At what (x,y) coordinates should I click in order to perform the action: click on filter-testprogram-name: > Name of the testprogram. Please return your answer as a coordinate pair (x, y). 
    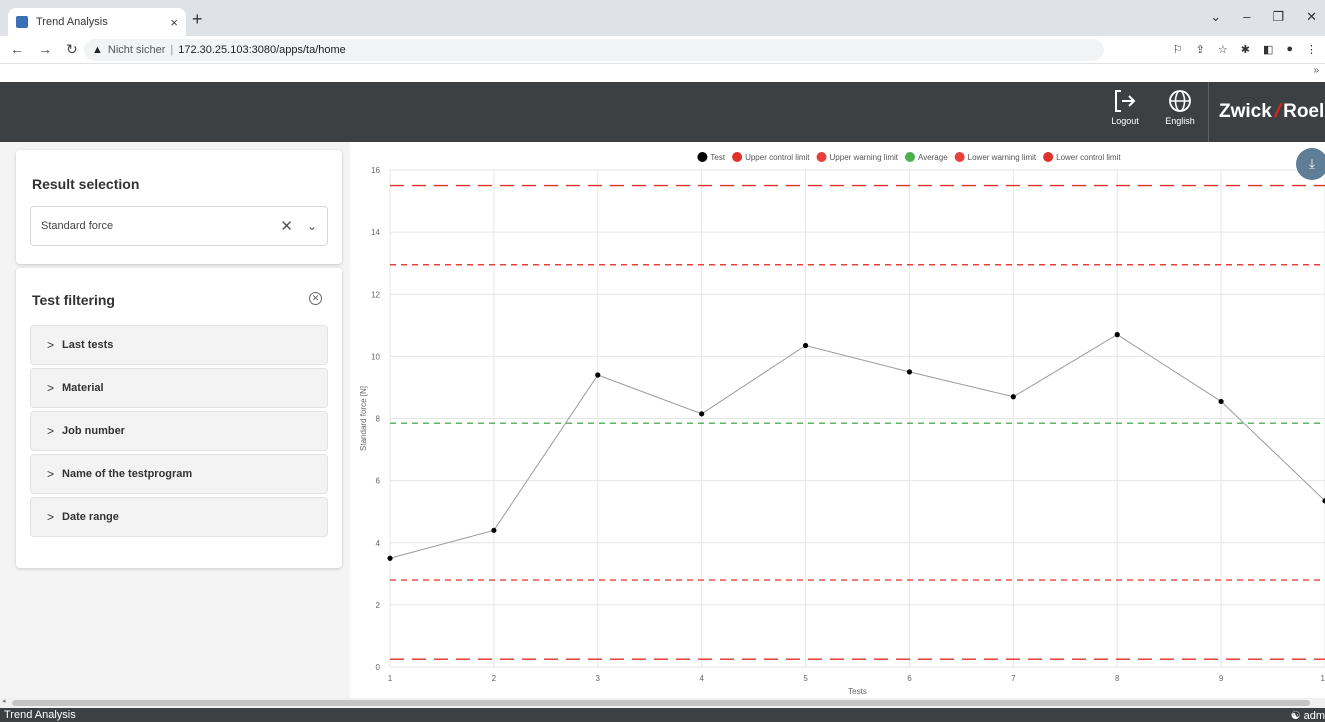
    Looking at the image, I should click on (179, 474).